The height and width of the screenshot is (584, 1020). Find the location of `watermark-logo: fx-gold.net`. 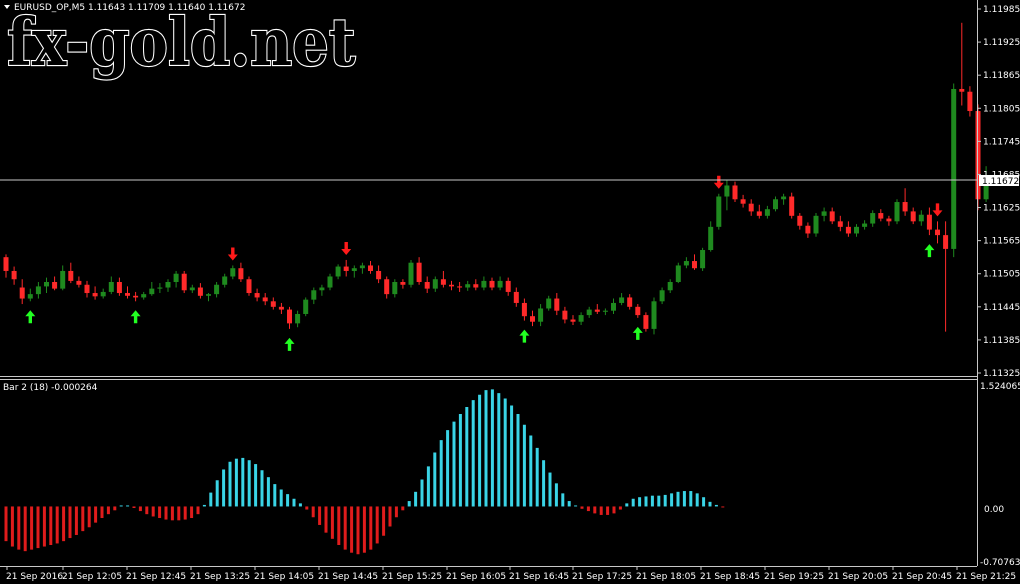

watermark-logo: fx-gold.net is located at coordinates (181, 41).